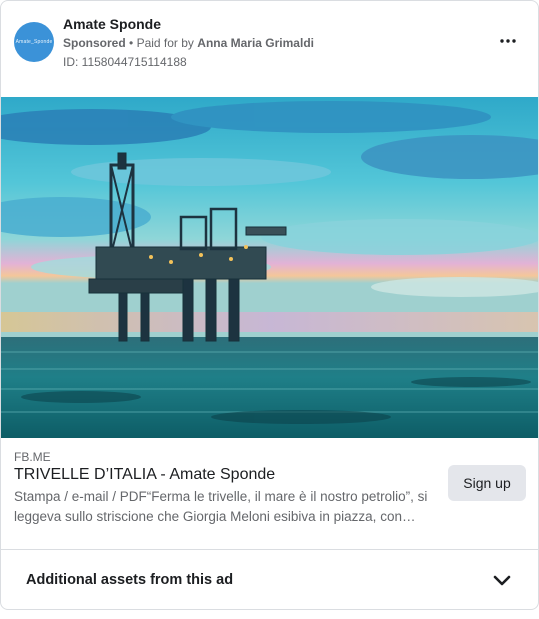  I want to click on sponsored-label: Sponsored, so click(94, 43).